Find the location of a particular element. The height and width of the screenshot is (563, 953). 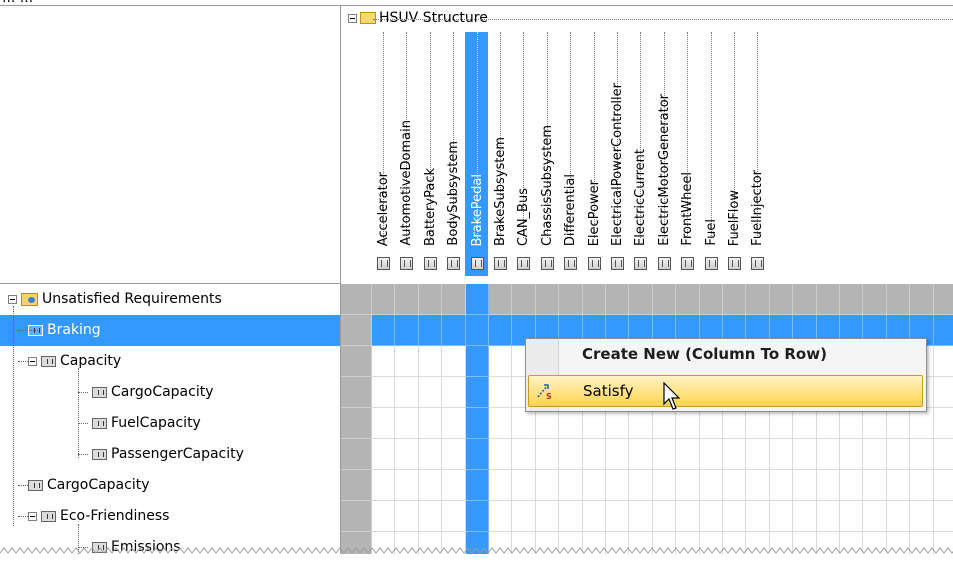

row-requirement: Capacity is located at coordinates (170, 361).